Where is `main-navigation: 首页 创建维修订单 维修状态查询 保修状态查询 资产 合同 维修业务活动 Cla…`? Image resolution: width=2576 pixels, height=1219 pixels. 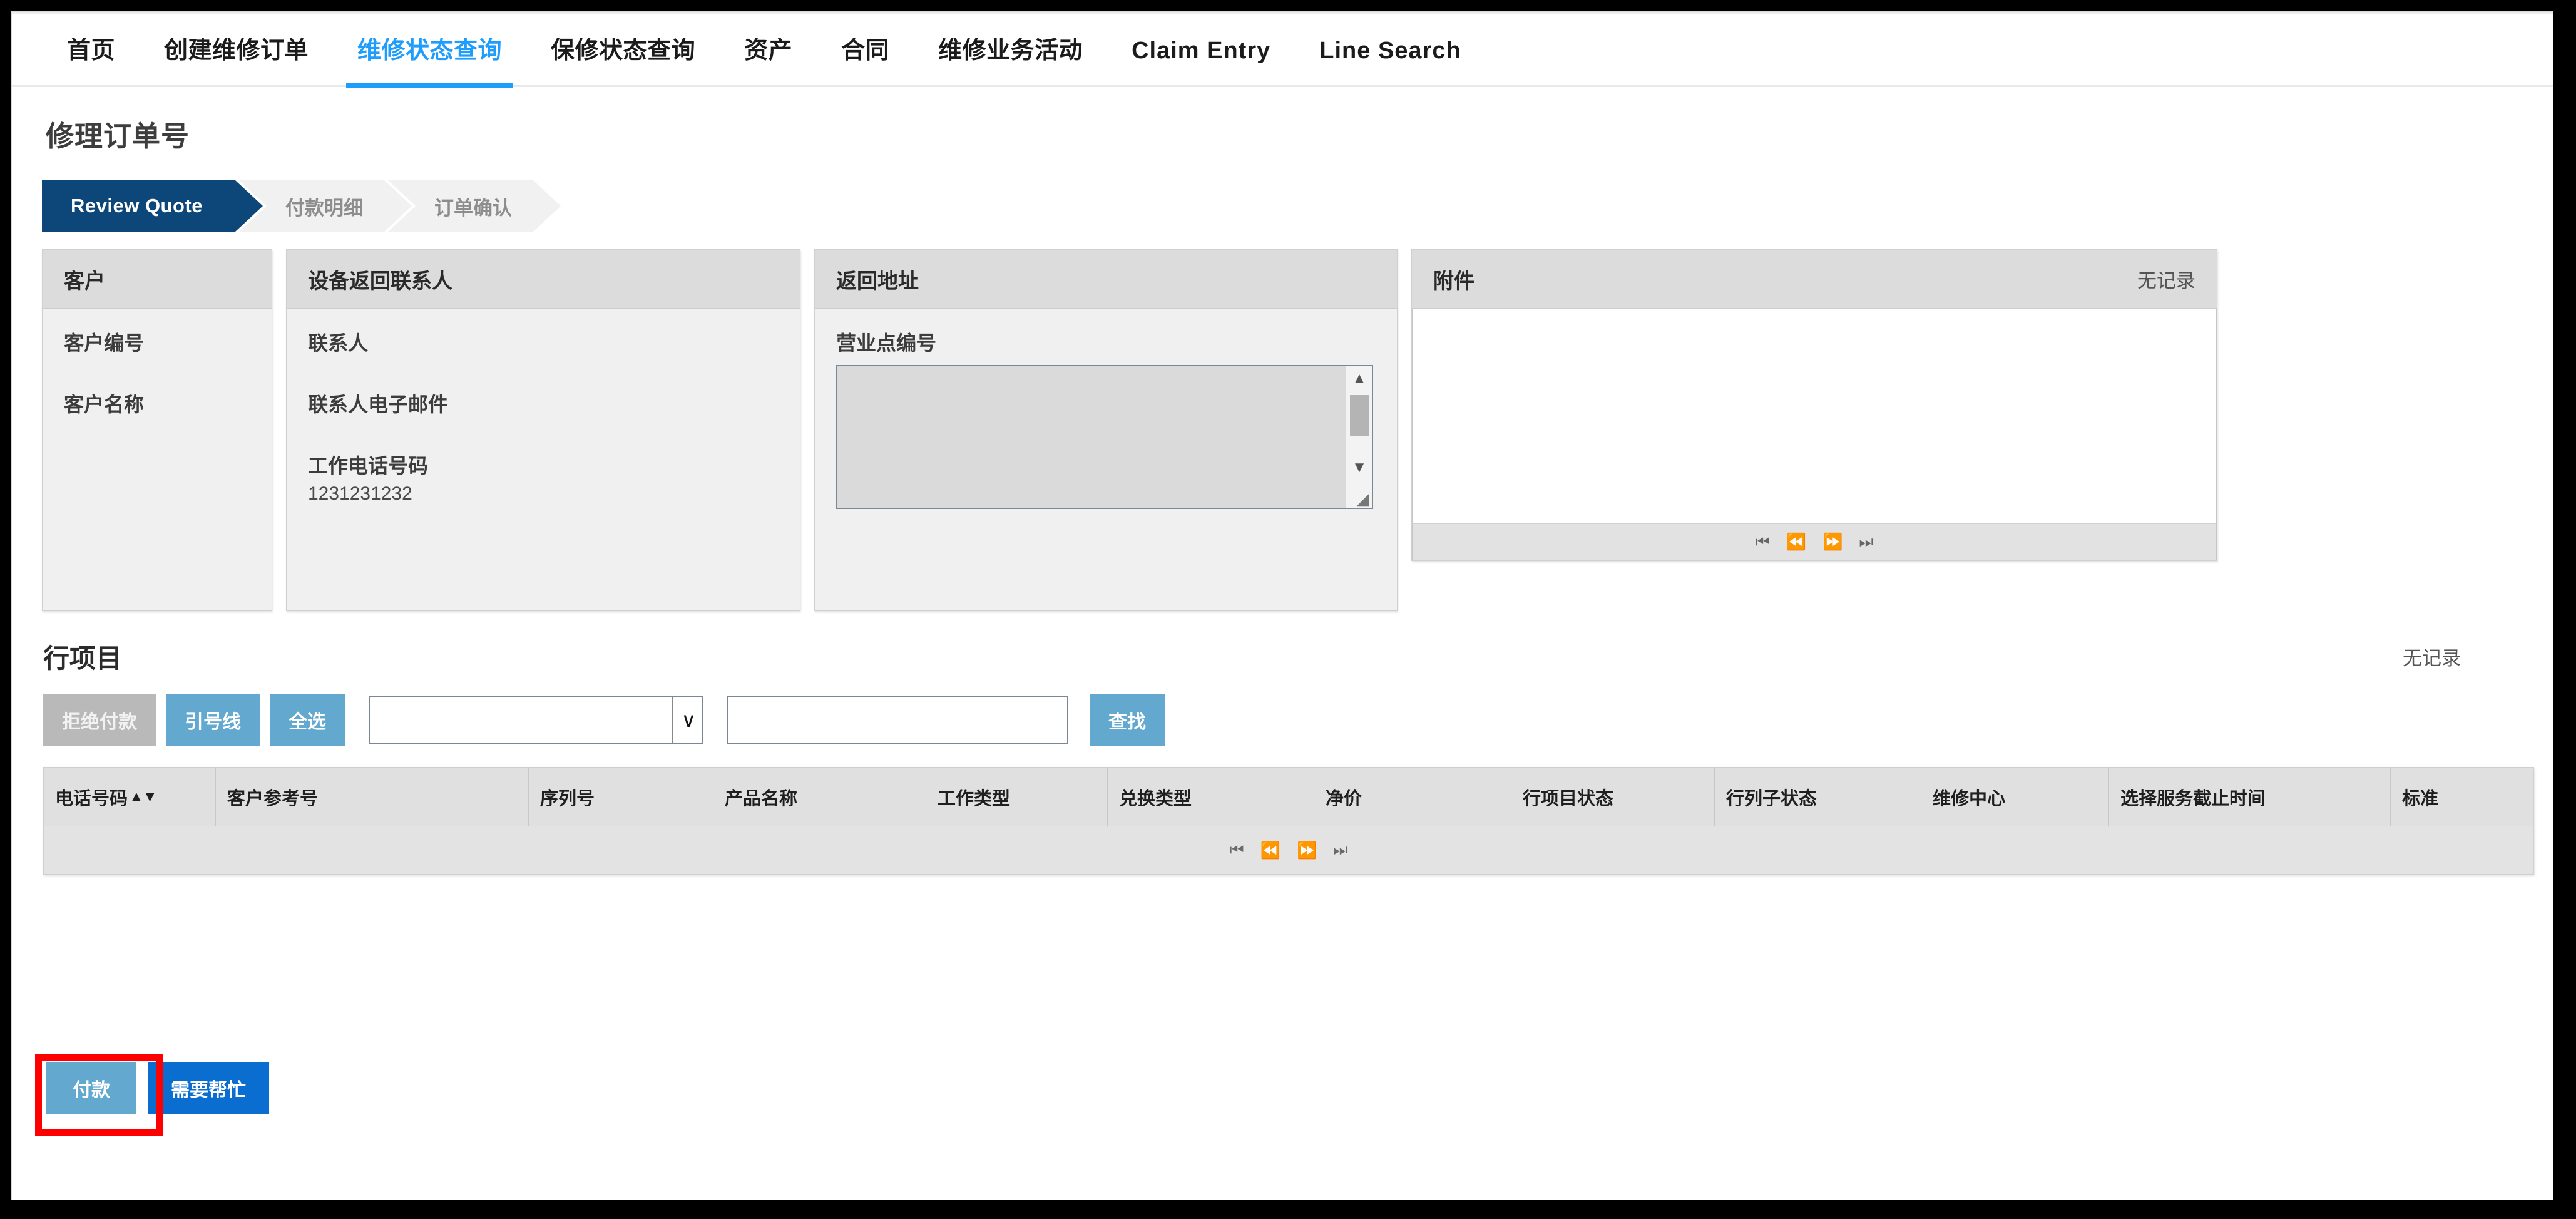
main-navigation: 首页 创建维修订单 维修状态查询 保修状态查询 资产 合同 维修业务活动 Cla… is located at coordinates (1282, 50).